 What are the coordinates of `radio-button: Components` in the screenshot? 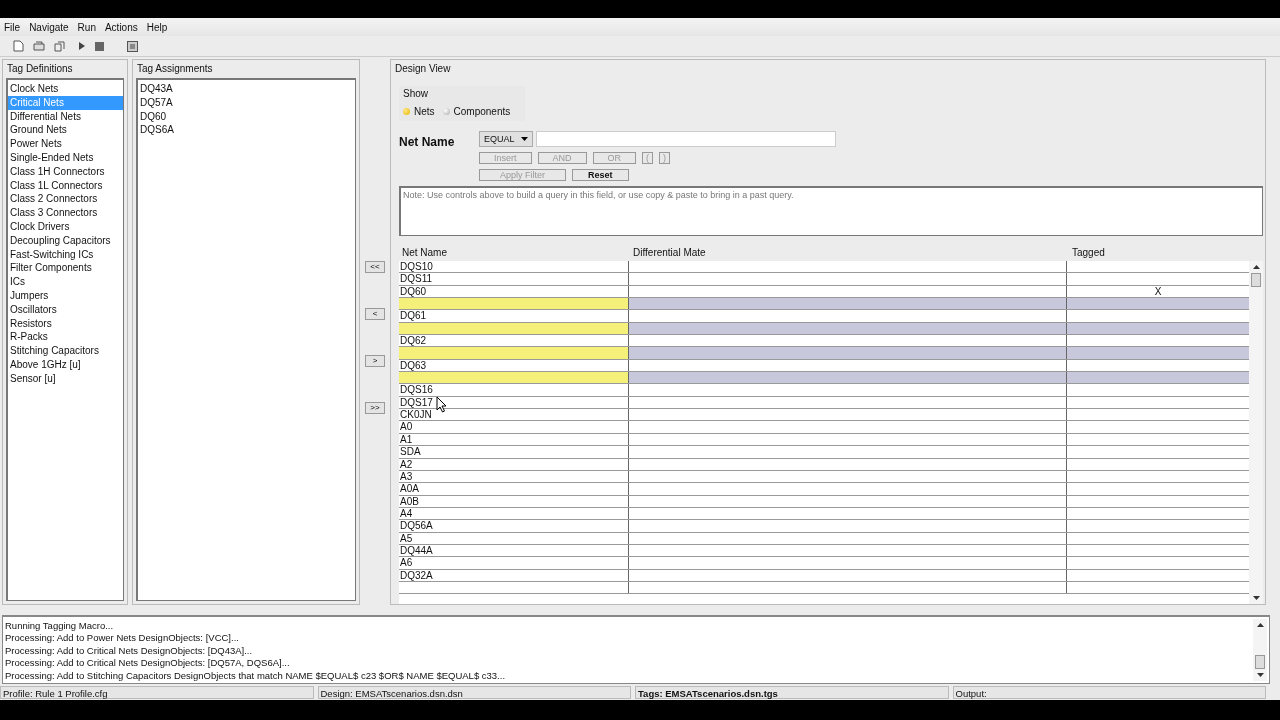 It's located at (476, 111).